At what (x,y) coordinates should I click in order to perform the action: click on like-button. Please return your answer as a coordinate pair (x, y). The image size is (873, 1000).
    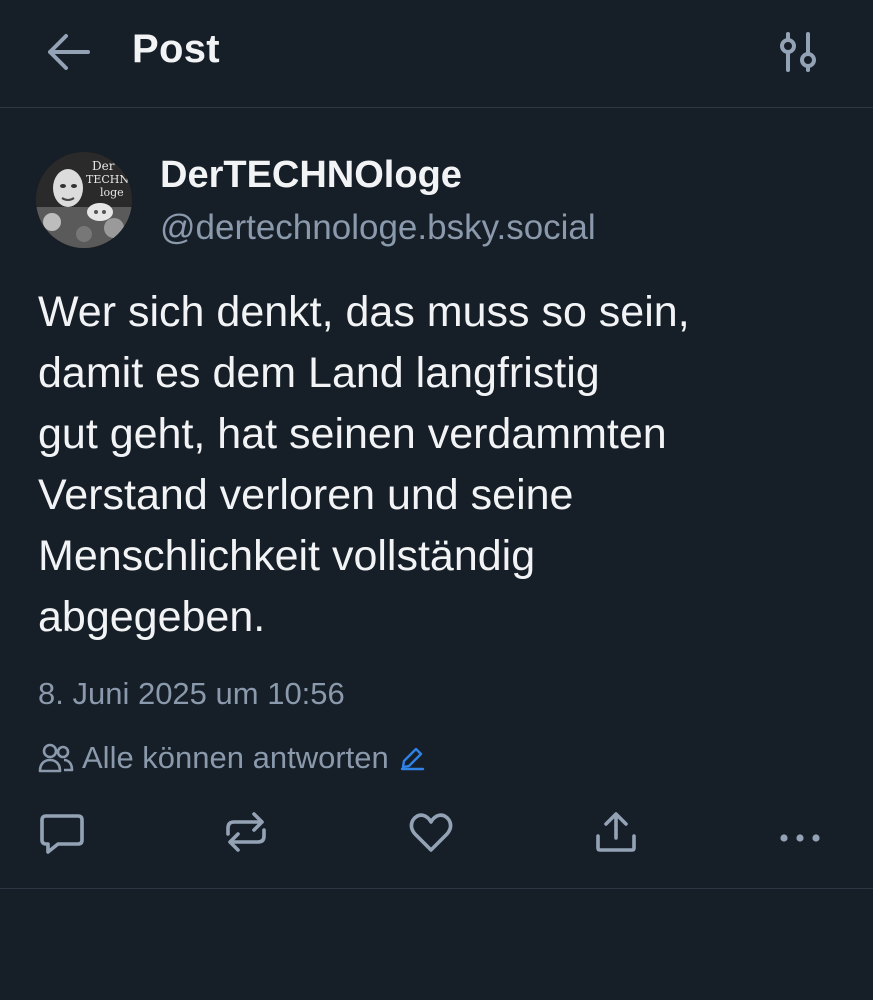
    Looking at the image, I should click on (431, 832).